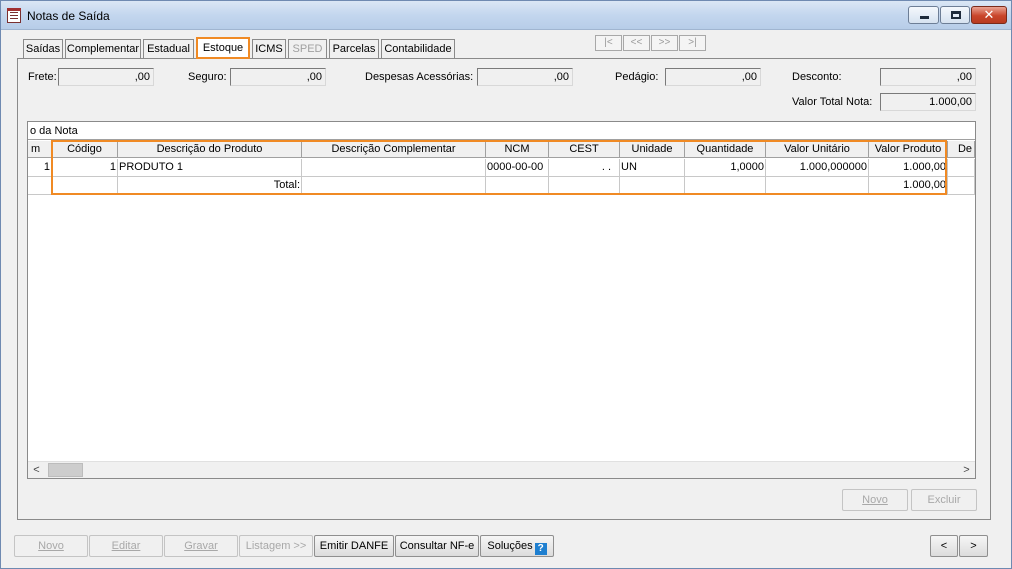  What do you see at coordinates (692, 43) in the screenshot?
I see `last-record-button: >|` at bounding box center [692, 43].